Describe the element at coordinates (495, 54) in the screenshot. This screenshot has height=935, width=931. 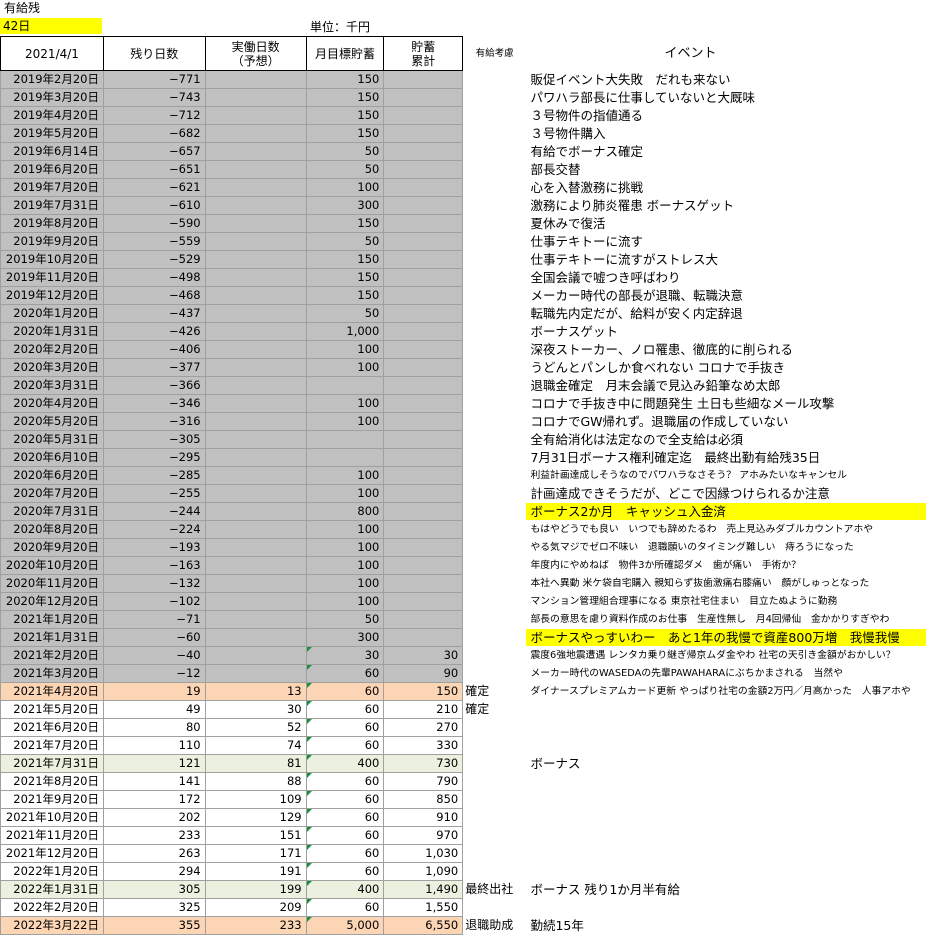
I see `header-leave-note: 有給考慮` at that location.